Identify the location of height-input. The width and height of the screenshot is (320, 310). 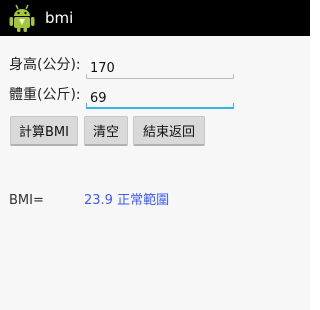
(160, 67).